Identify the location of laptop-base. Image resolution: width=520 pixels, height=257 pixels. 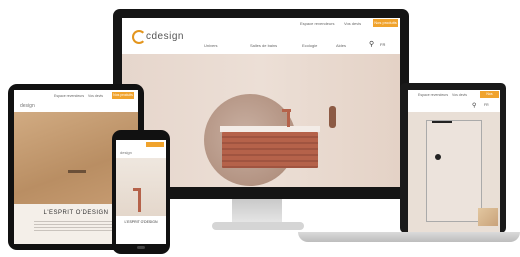
(409, 237).